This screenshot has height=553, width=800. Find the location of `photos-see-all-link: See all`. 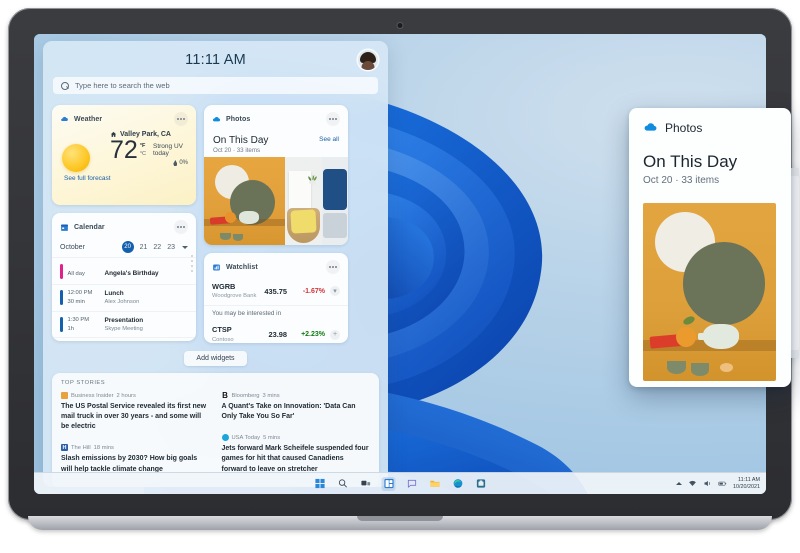

photos-see-all-link: See all is located at coordinates (329, 139).